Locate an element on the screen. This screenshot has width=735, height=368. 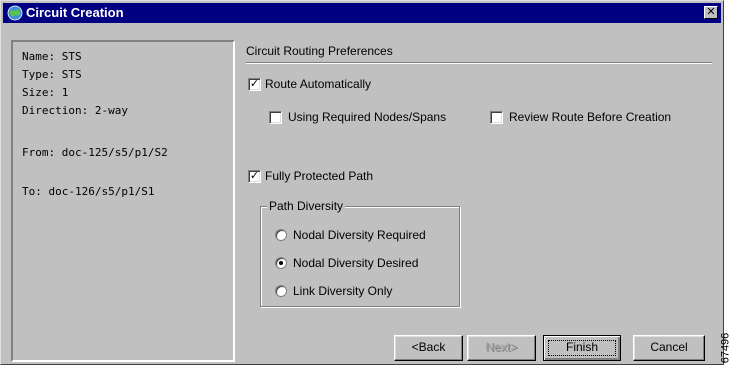
focus-indicator is located at coordinates (582, 348).